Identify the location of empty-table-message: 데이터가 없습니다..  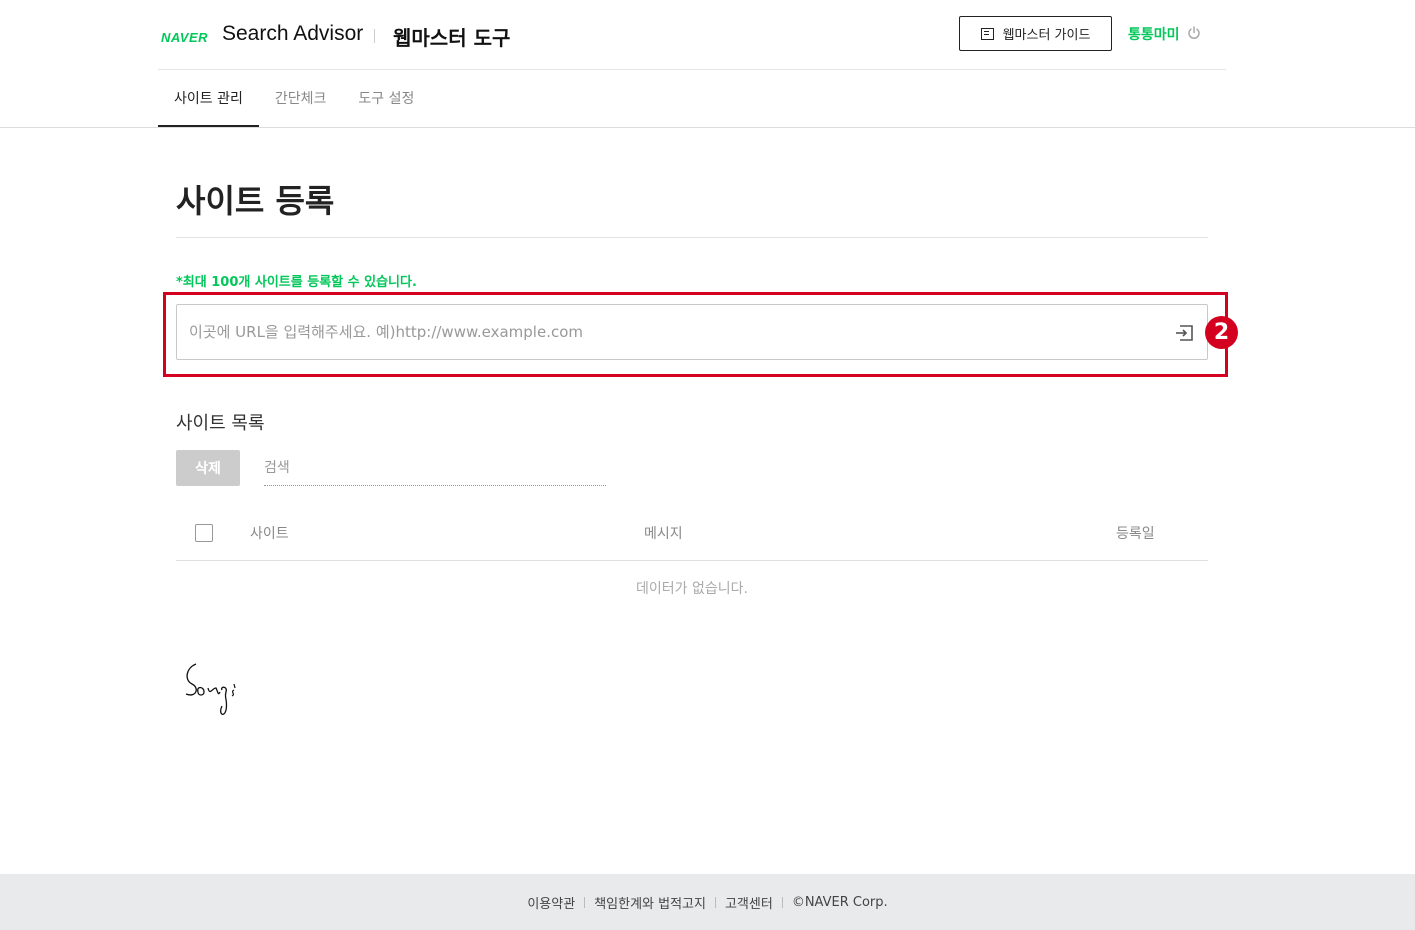
(692, 589).